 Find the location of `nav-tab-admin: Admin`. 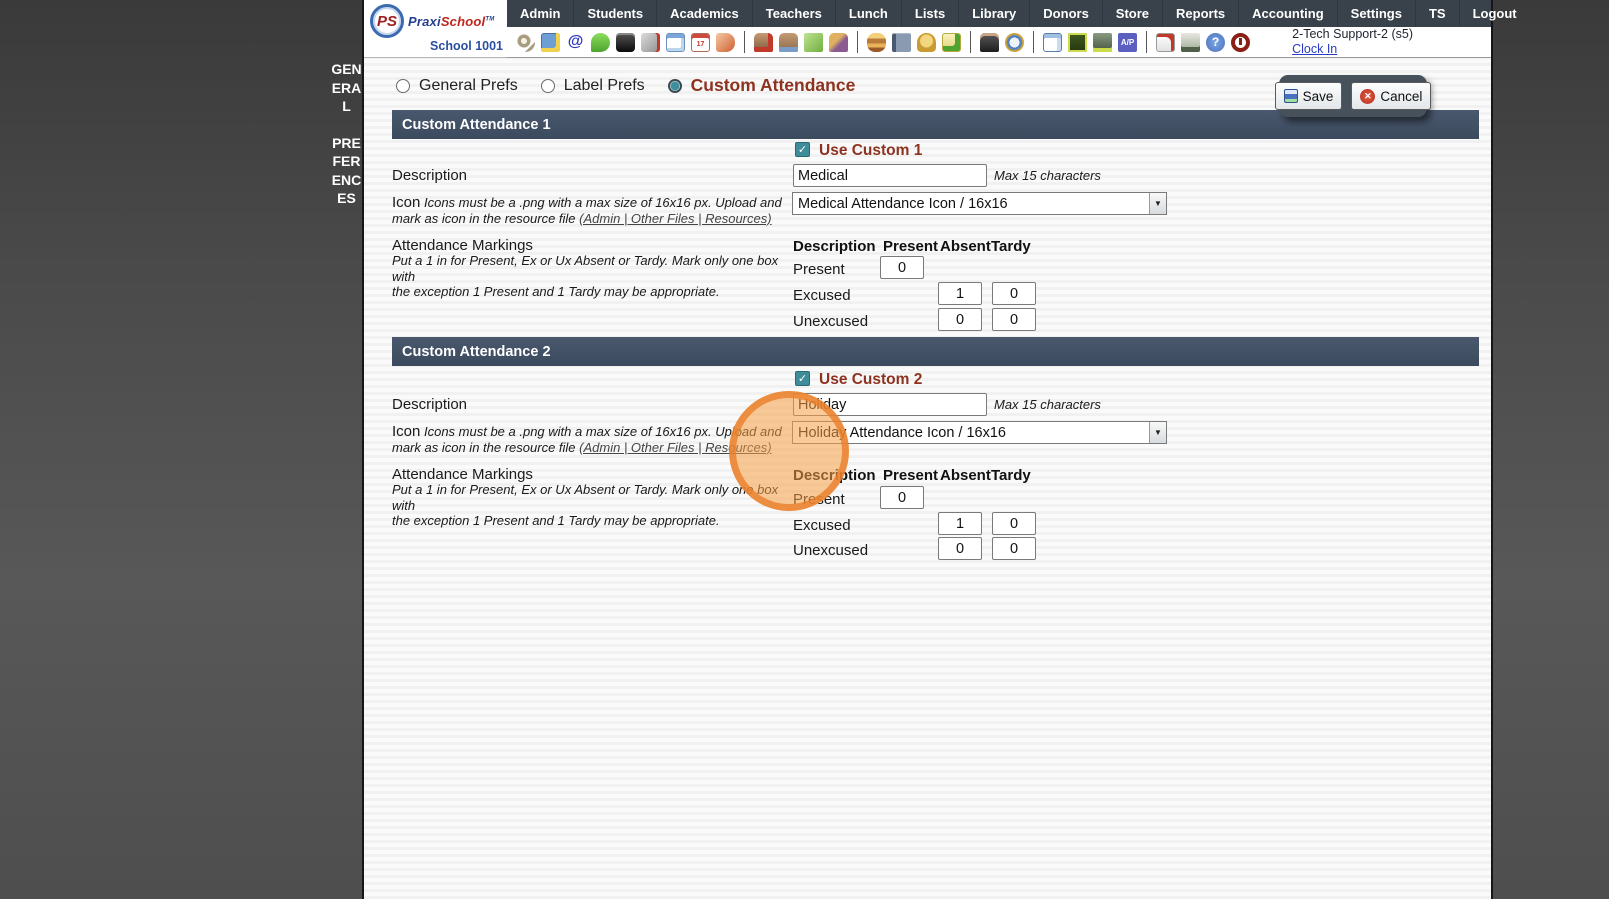

nav-tab-admin: Admin is located at coordinates (540, 13).